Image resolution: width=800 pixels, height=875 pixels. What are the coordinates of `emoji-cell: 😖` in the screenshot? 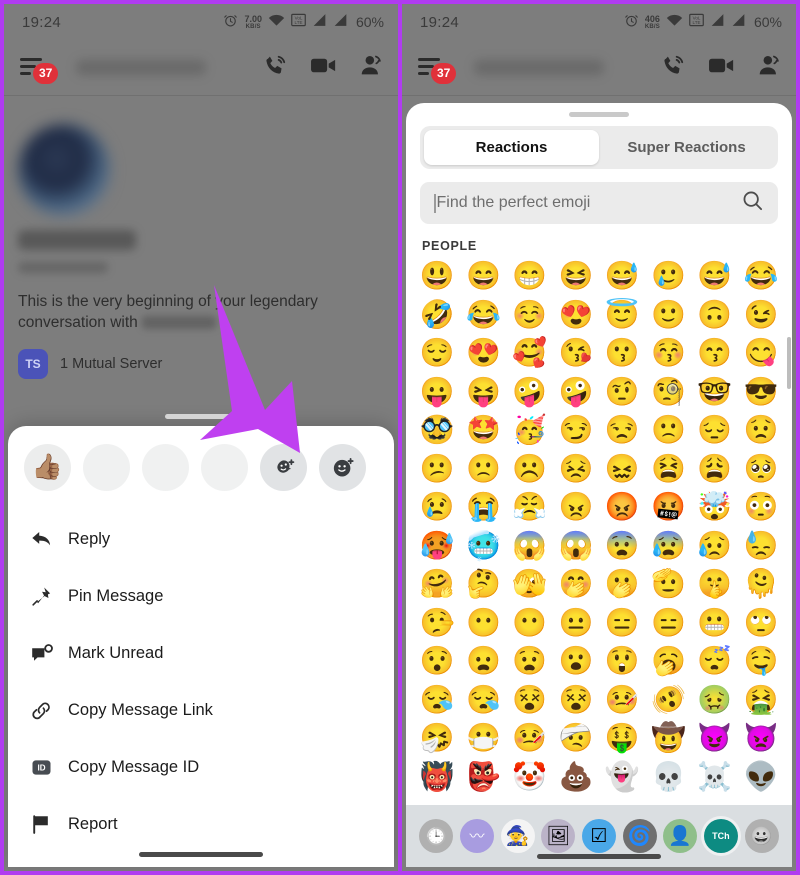 It's located at (622, 469).